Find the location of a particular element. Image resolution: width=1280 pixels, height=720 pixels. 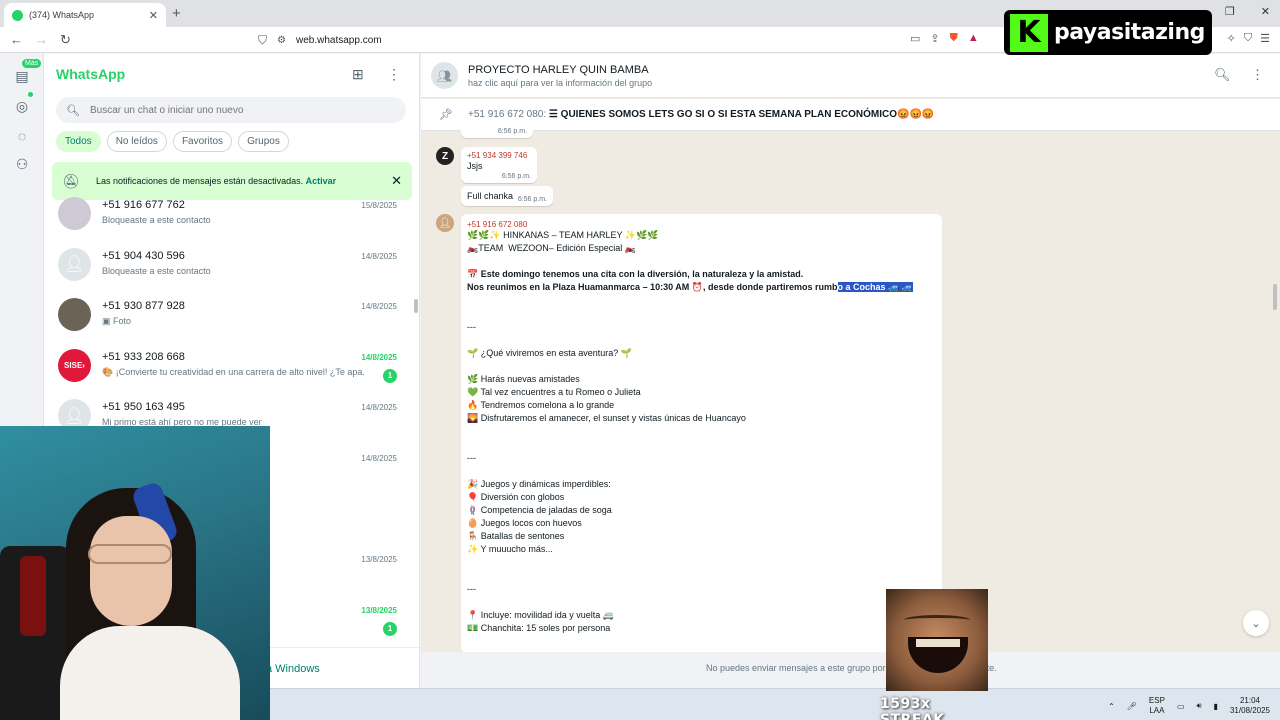

chat-name: +51 950 163 495 is located at coordinates (143, 407).